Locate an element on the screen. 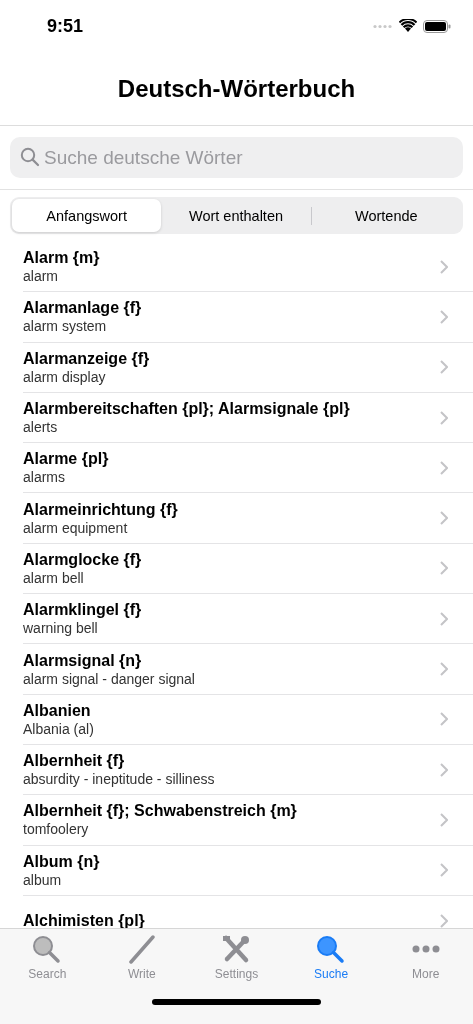 Image resolution: width=473 pixels, height=1024 pixels. status-time: 9:51 is located at coordinates (65, 26).